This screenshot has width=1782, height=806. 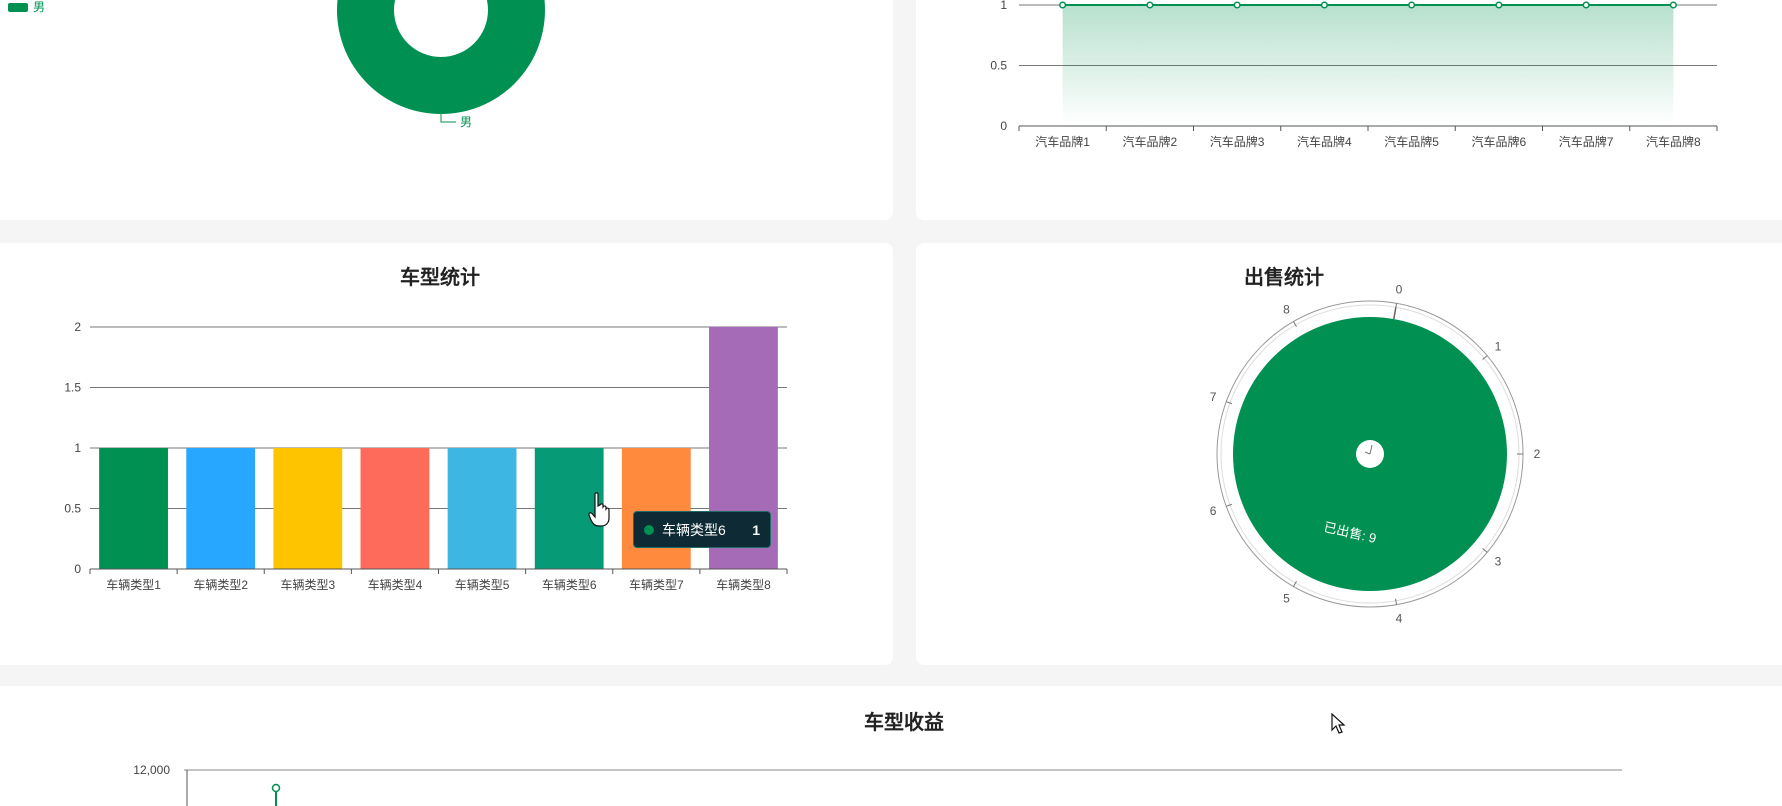 What do you see at coordinates (466, 122) in the screenshot?
I see `slice-label: 男` at bounding box center [466, 122].